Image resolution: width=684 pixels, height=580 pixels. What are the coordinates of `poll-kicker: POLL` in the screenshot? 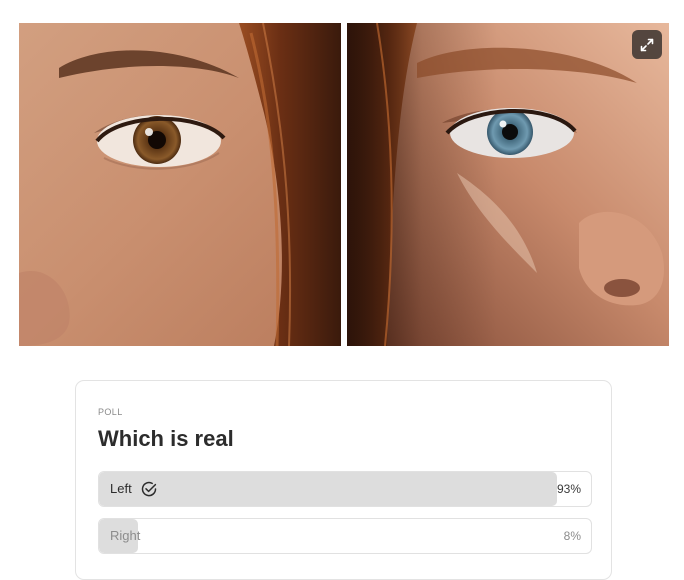 It's located at (110, 412).